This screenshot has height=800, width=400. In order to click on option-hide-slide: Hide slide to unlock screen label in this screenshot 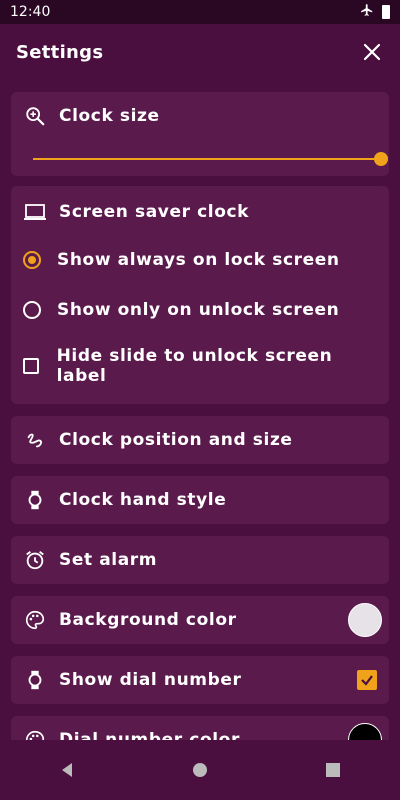, I will do `click(200, 366)`.